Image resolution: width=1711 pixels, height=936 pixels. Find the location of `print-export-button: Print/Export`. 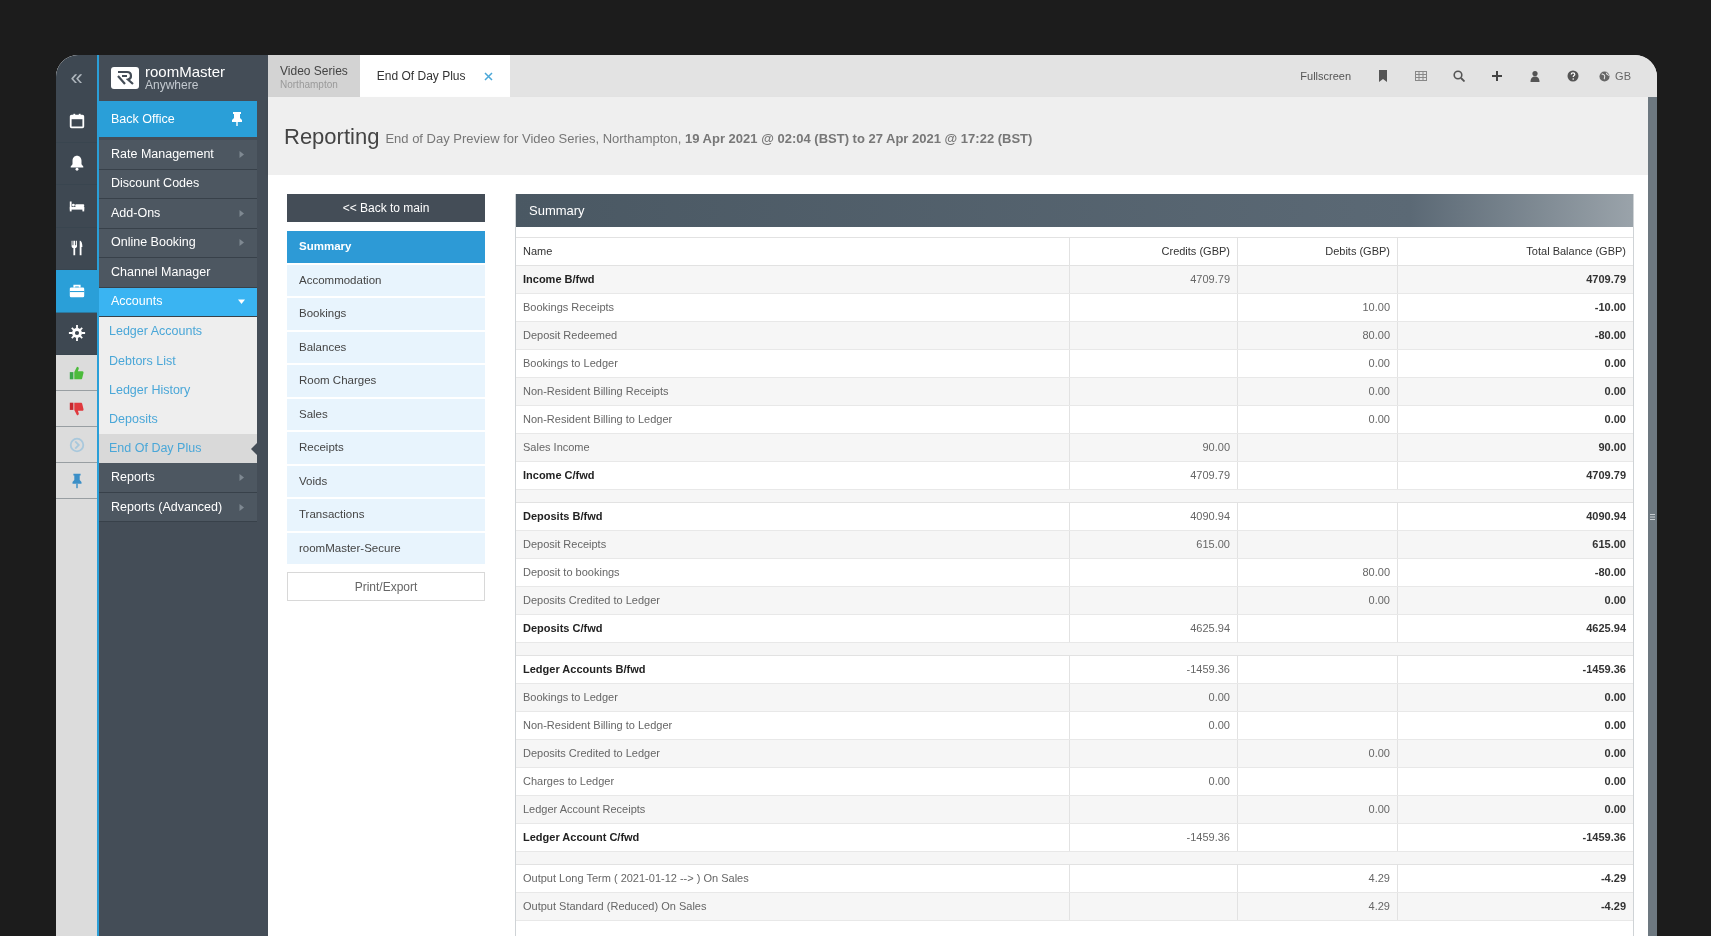

print-export-button: Print/Export is located at coordinates (386, 586).